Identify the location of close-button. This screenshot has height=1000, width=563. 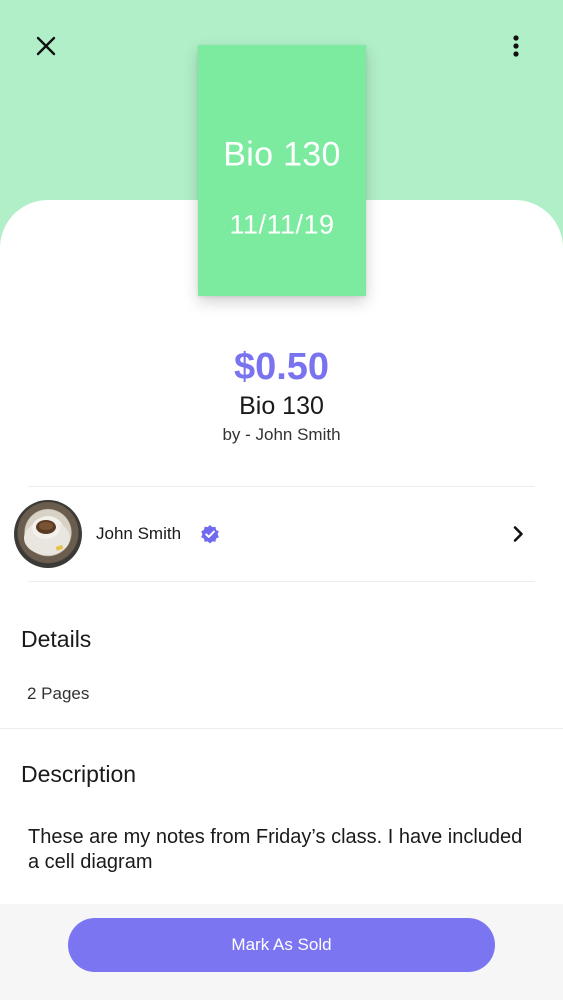
(46, 46).